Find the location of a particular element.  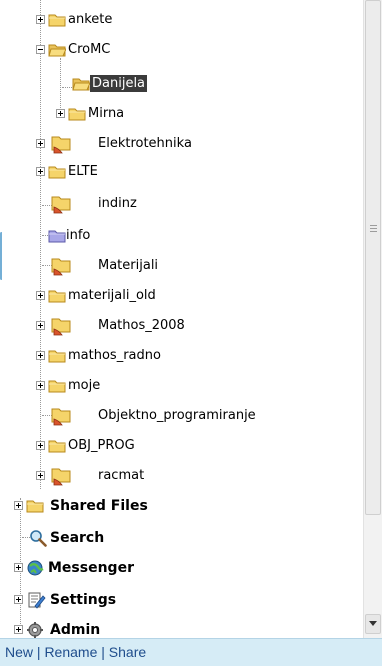

tree-item-settings: Settings is located at coordinates (180, 600).